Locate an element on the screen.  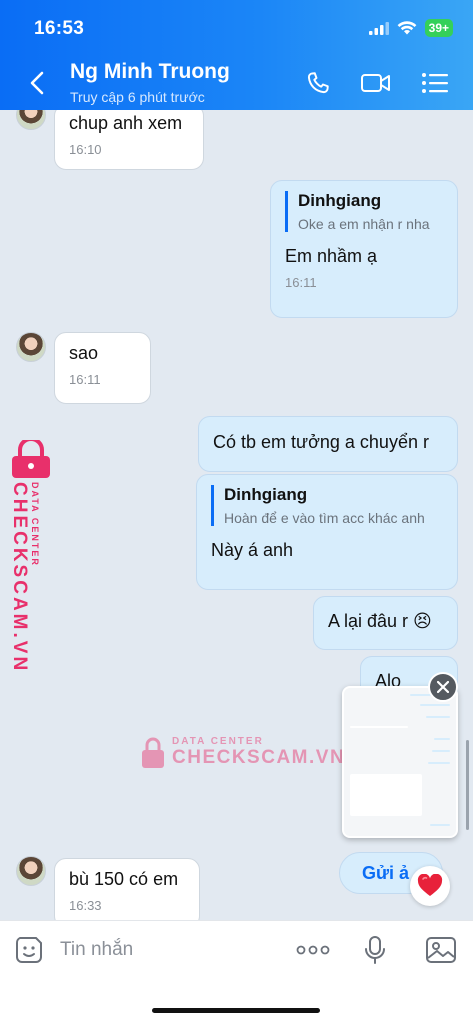
reaction-button is located at coordinates (430, 886).